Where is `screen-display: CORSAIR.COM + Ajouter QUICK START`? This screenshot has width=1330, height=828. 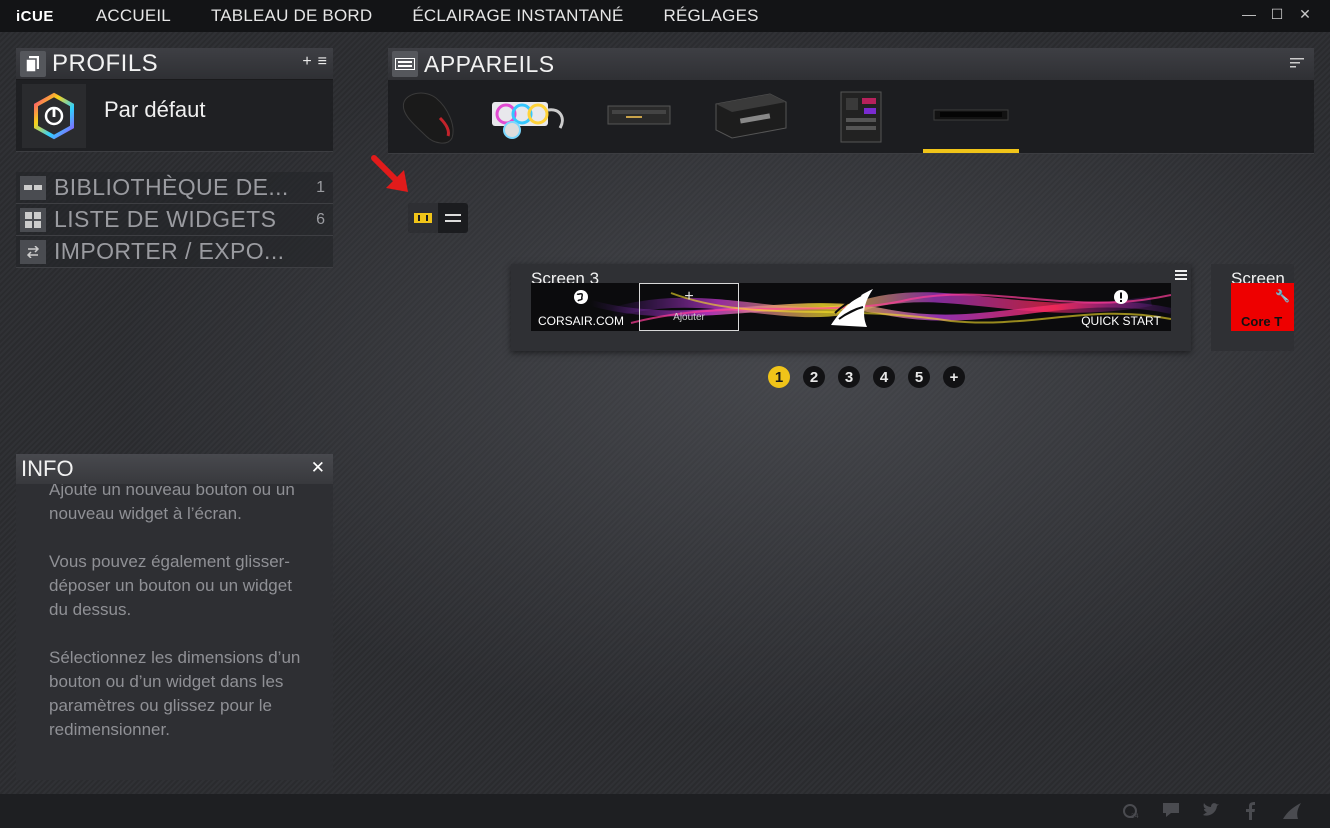
screen-display: CORSAIR.COM + Ajouter QUICK START is located at coordinates (851, 307).